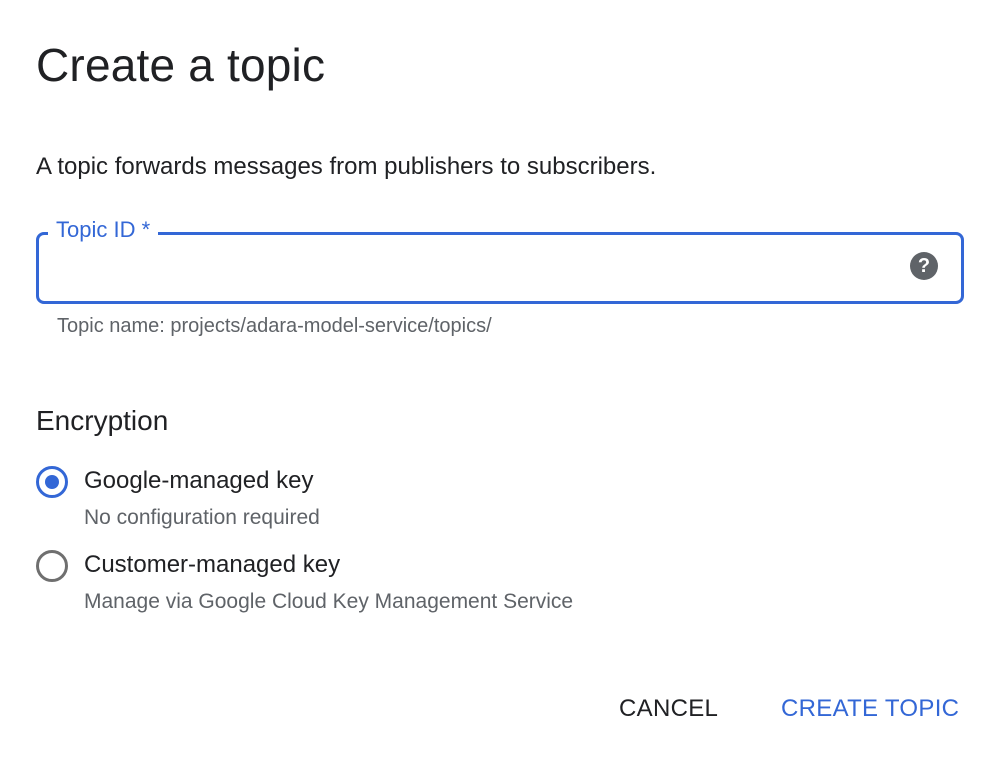 The width and height of the screenshot is (1002, 764). I want to click on topic-id-field: Topic ID * ?, so click(500, 260).